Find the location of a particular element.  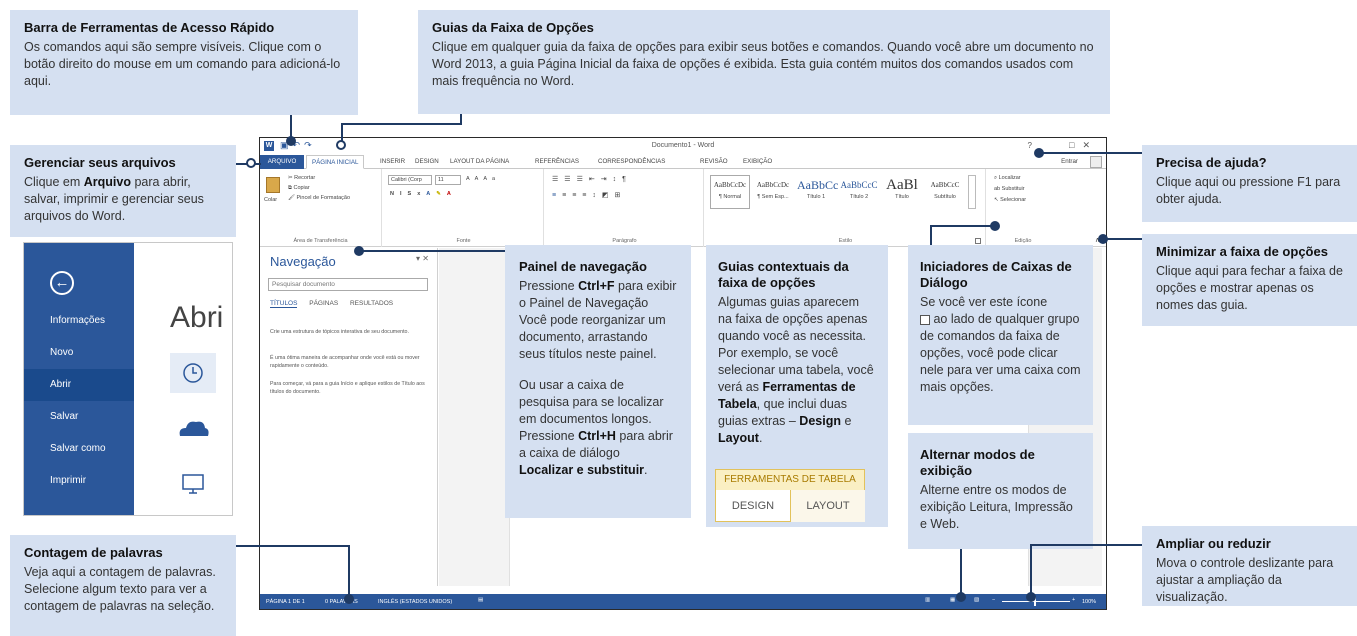

backstage-item-save-as: Salvar como is located at coordinates (79, 449).